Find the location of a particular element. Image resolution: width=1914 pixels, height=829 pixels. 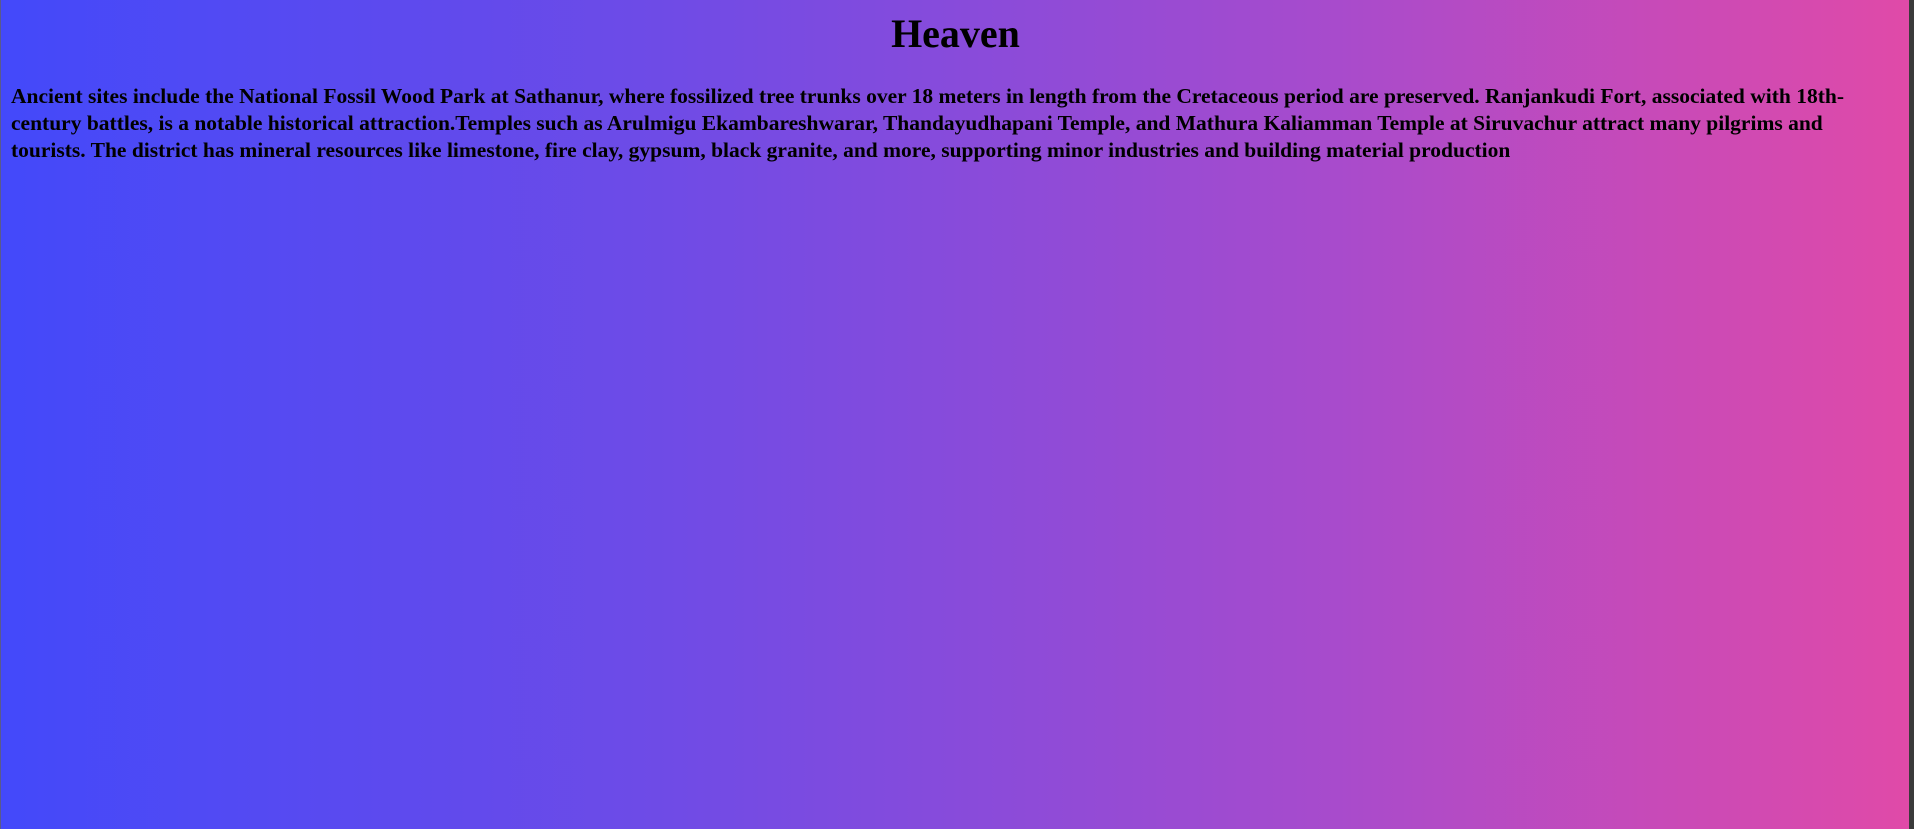

page-title: Heaven is located at coordinates (955, 33).